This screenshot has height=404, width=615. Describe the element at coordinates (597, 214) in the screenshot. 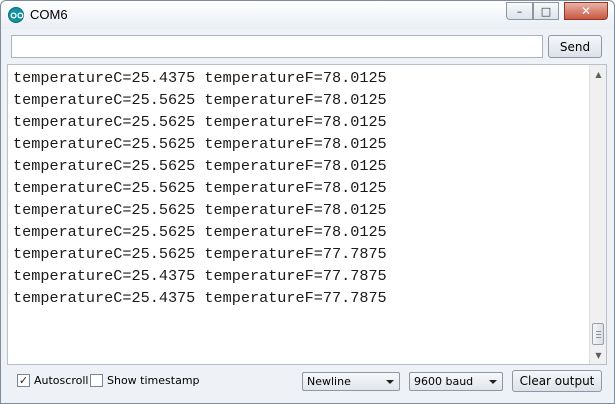

I see `vertical-scrollbar: ▲ ▼` at that location.